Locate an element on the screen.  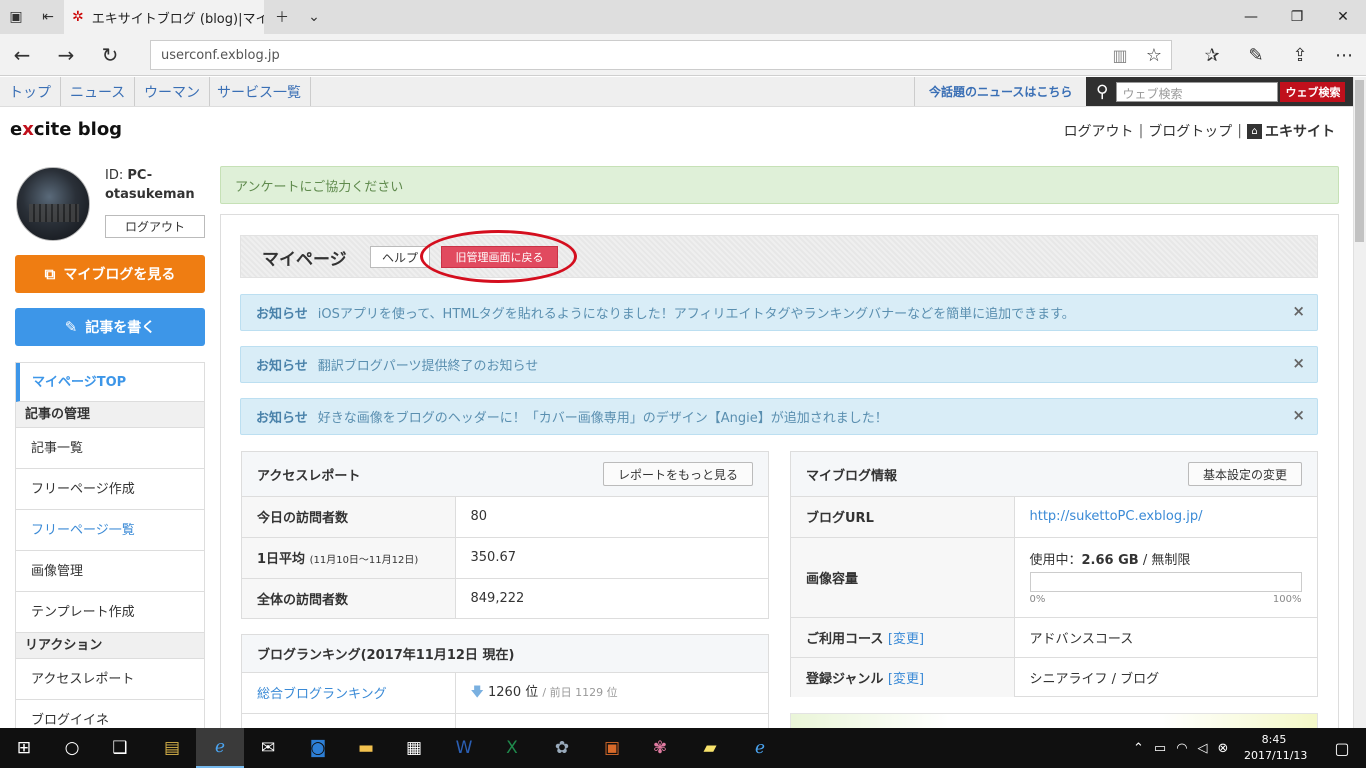
down-arrow-icon: 🡇 is located at coordinates (477, 692).